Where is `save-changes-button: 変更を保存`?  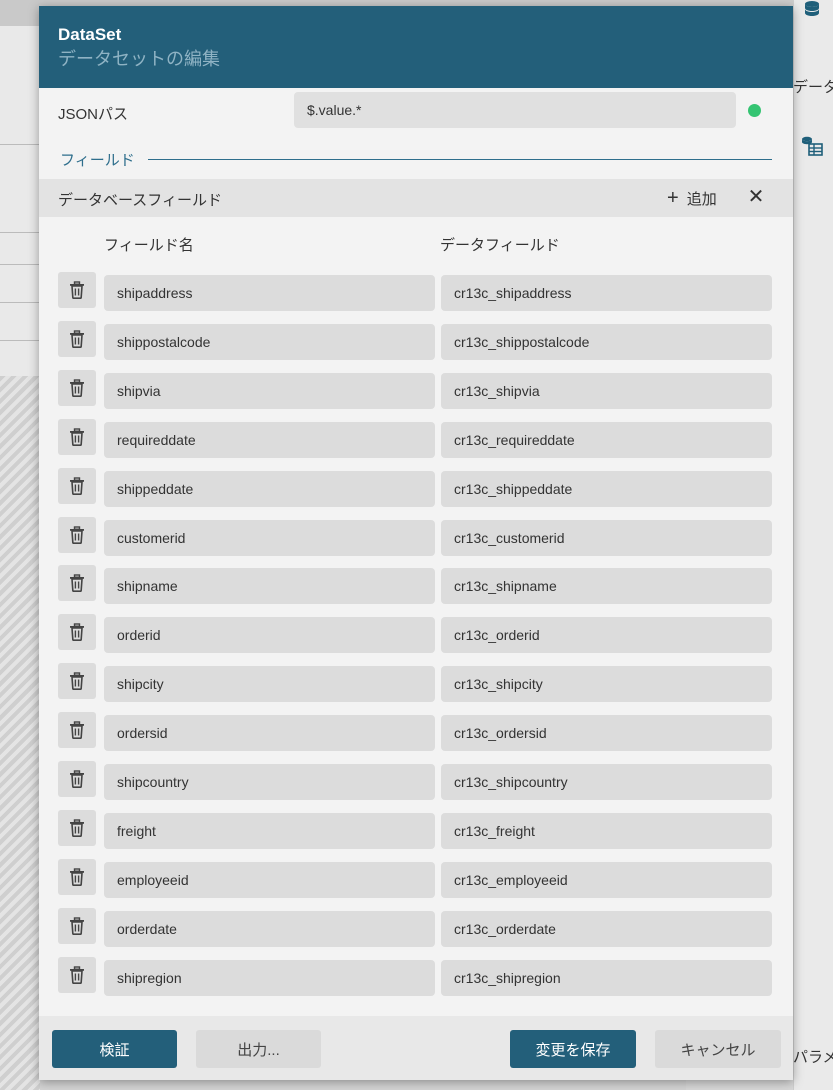
save-changes-button: 変更を保存 is located at coordinates (573, 1049).